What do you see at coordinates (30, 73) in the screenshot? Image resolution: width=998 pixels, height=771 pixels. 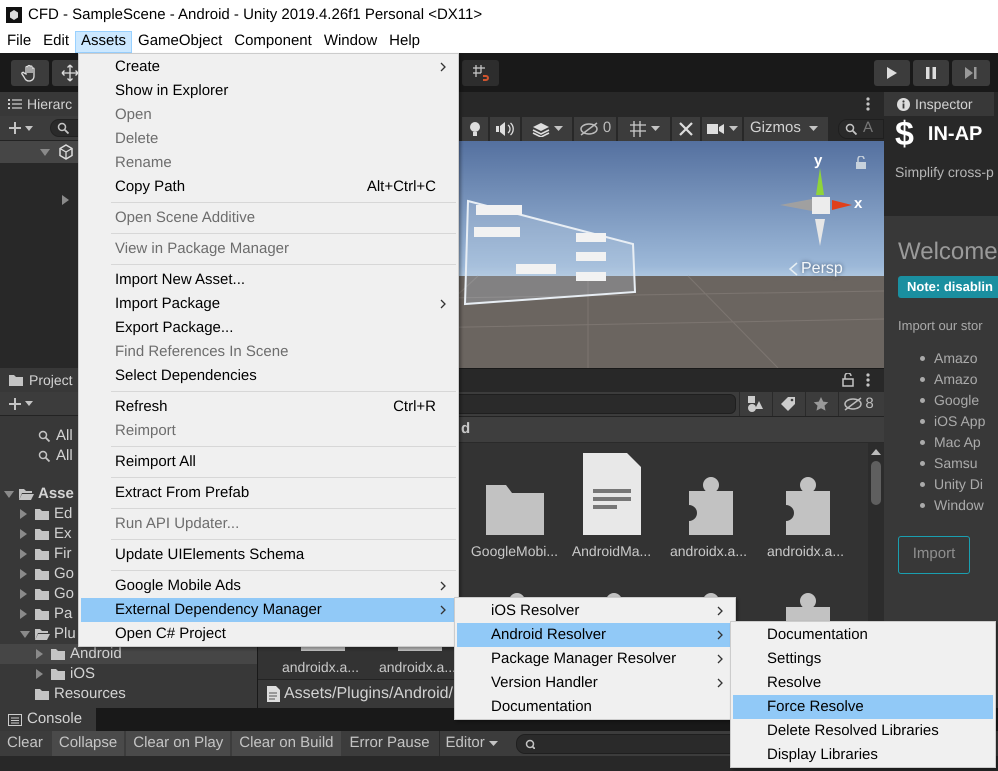 I see `hand-tool-button` at bounding box center [30, 73].